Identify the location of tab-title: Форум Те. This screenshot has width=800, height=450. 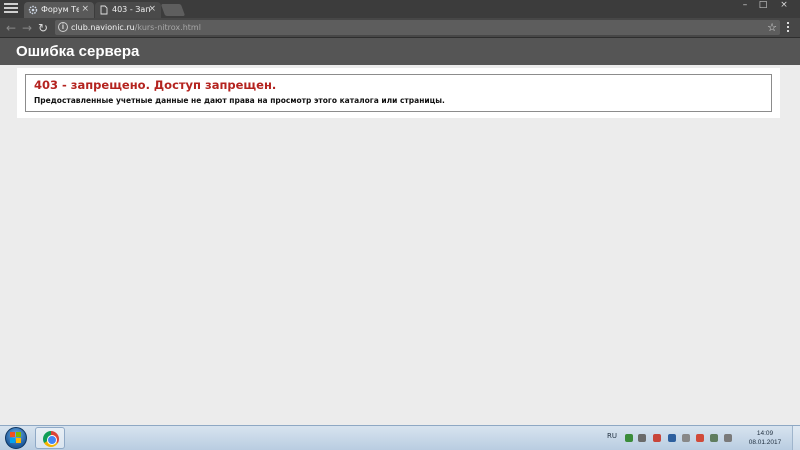
(60, 9).